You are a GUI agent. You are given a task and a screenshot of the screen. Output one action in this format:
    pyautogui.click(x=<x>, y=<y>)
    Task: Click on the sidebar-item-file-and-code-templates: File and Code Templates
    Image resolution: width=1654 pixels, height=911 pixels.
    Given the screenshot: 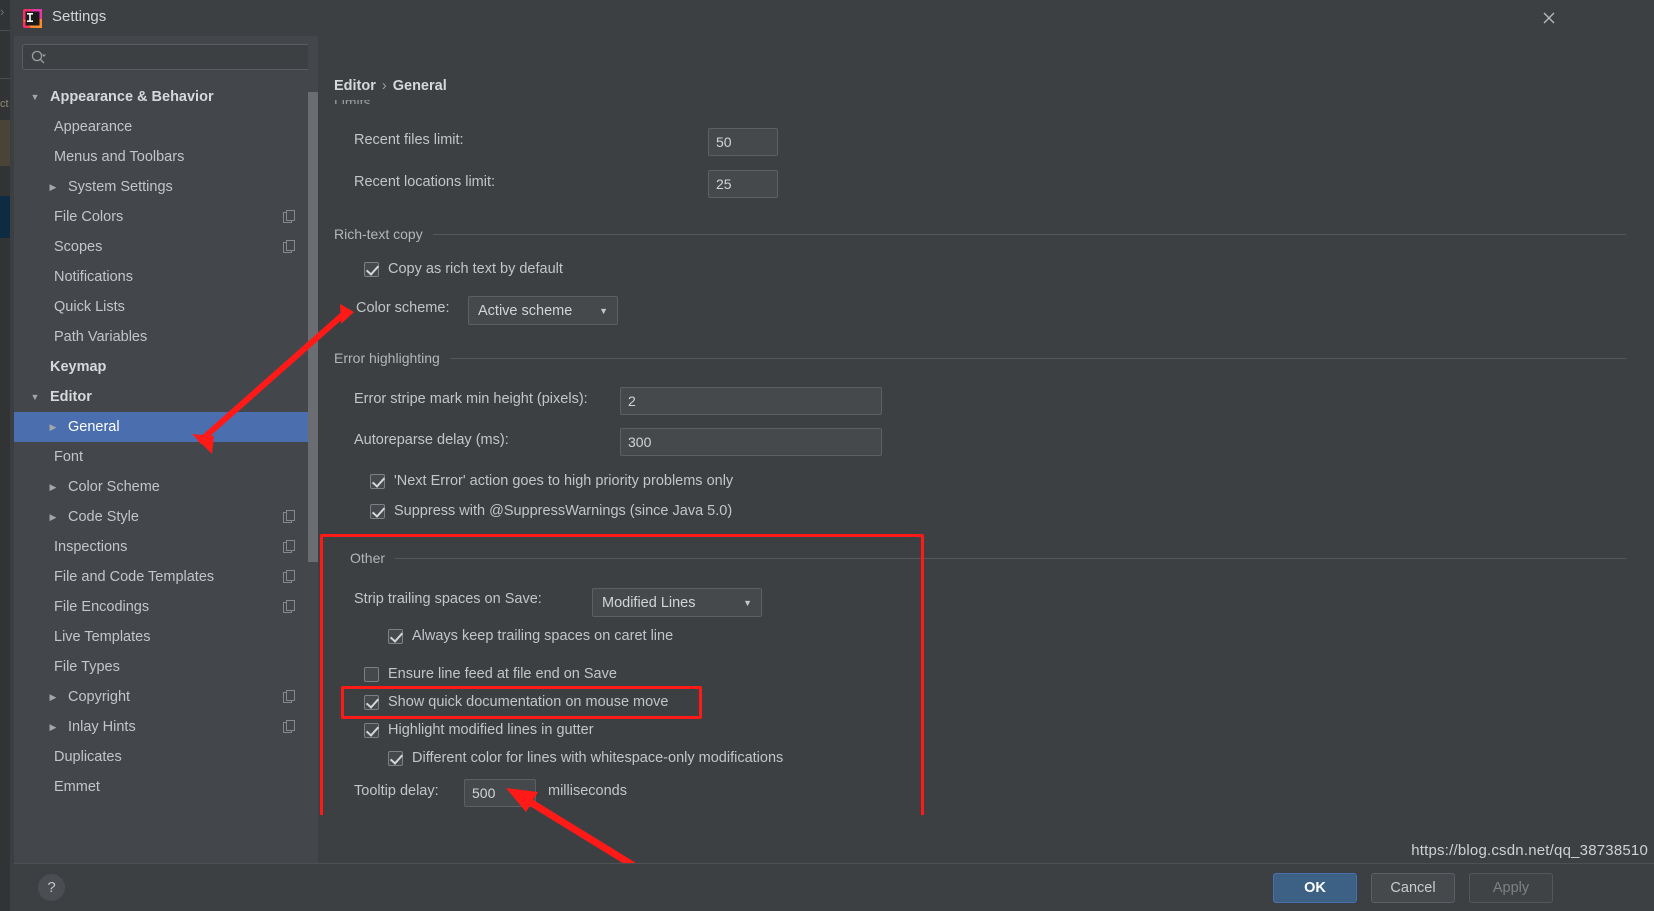 What is the action you would take?
    pyautogui.click(x=166, y=577)
    